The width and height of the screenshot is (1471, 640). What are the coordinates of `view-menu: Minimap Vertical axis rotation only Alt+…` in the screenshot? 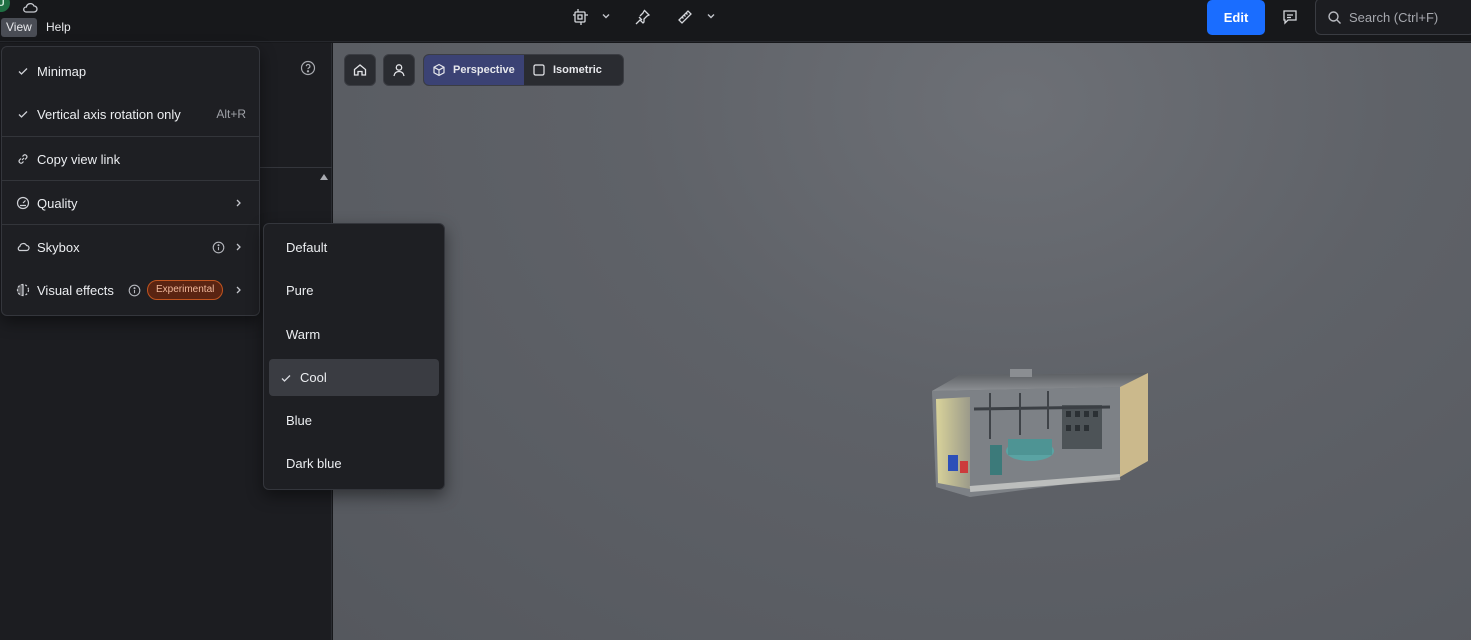 It's located at (130, 181).